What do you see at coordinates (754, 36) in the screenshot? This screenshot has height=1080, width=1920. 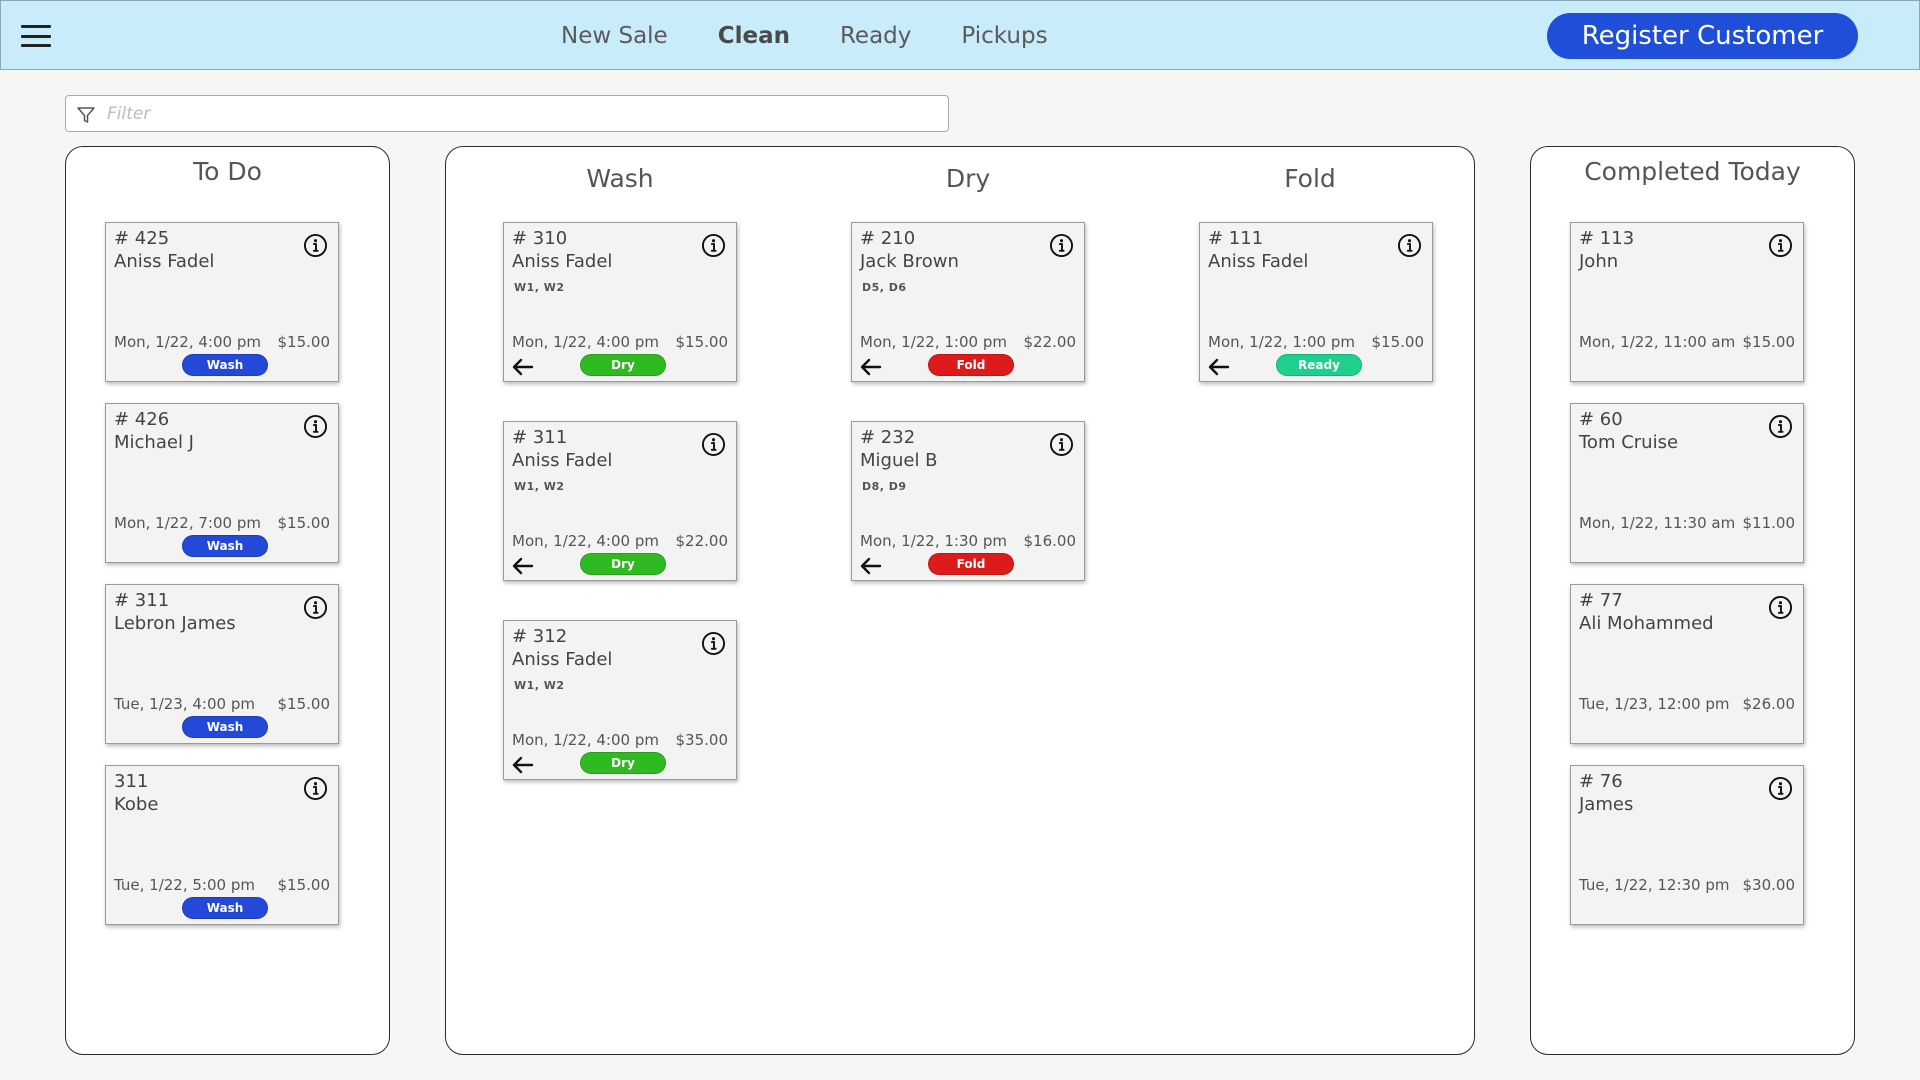 I see `nav-clean: Clean` at bounding box center [754, 36].